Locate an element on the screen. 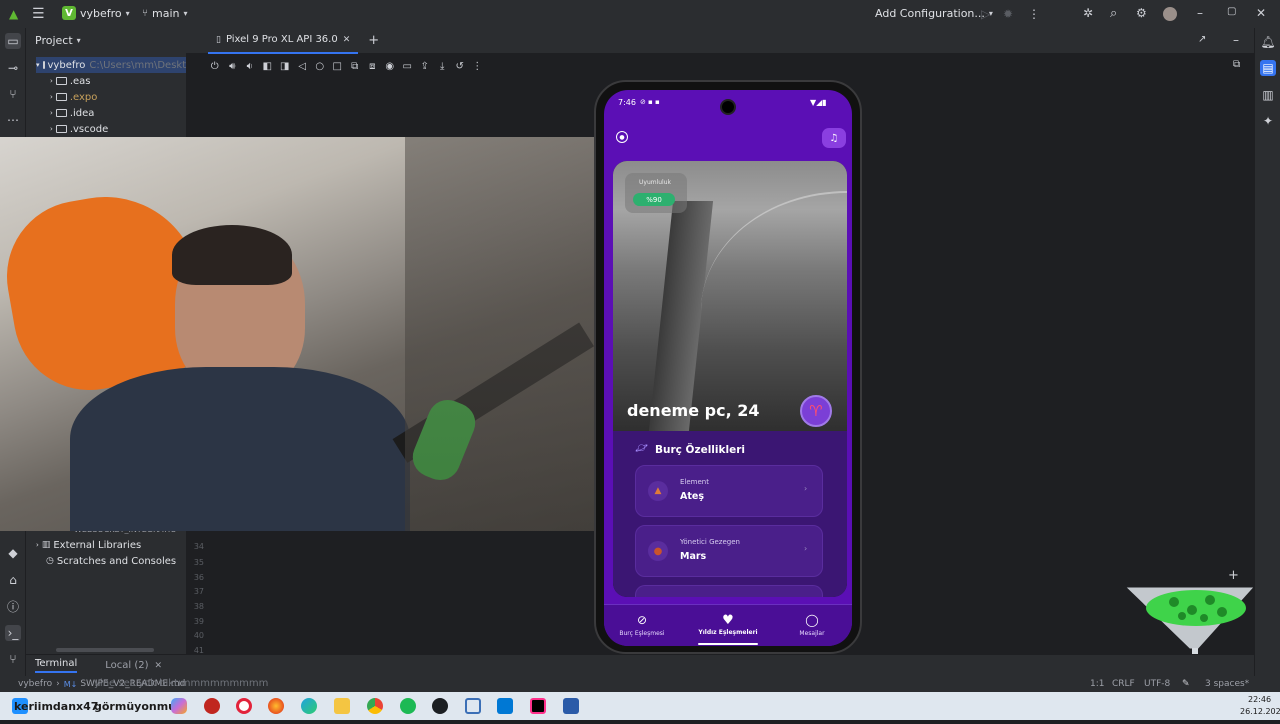  nav-label: Mesajlar is located at coordinates (812, 633).